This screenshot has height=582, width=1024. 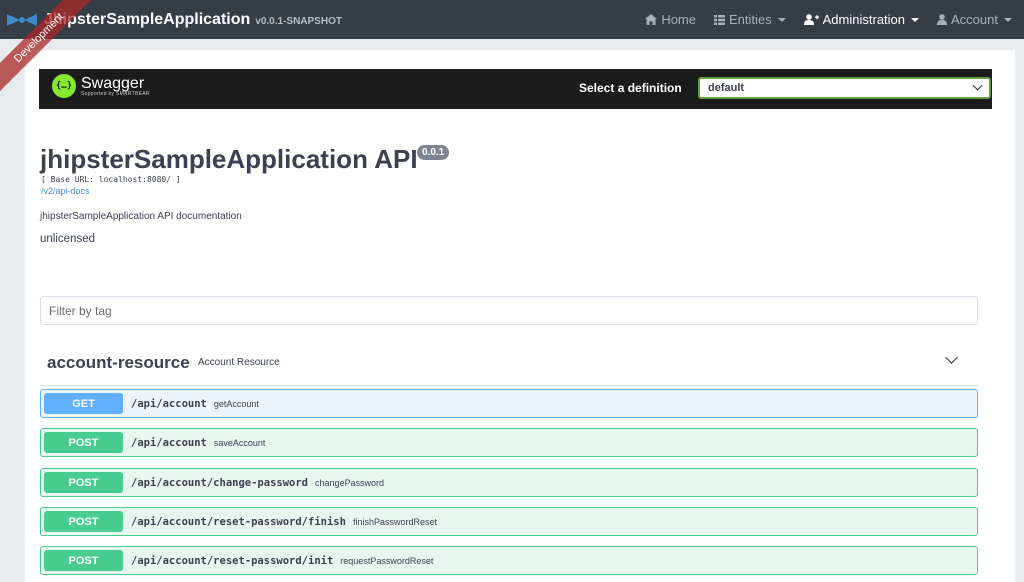 What do you see at coordinates (942, 19) in the screenshot?
I see `user-icon` at bounding box center [942, 19].